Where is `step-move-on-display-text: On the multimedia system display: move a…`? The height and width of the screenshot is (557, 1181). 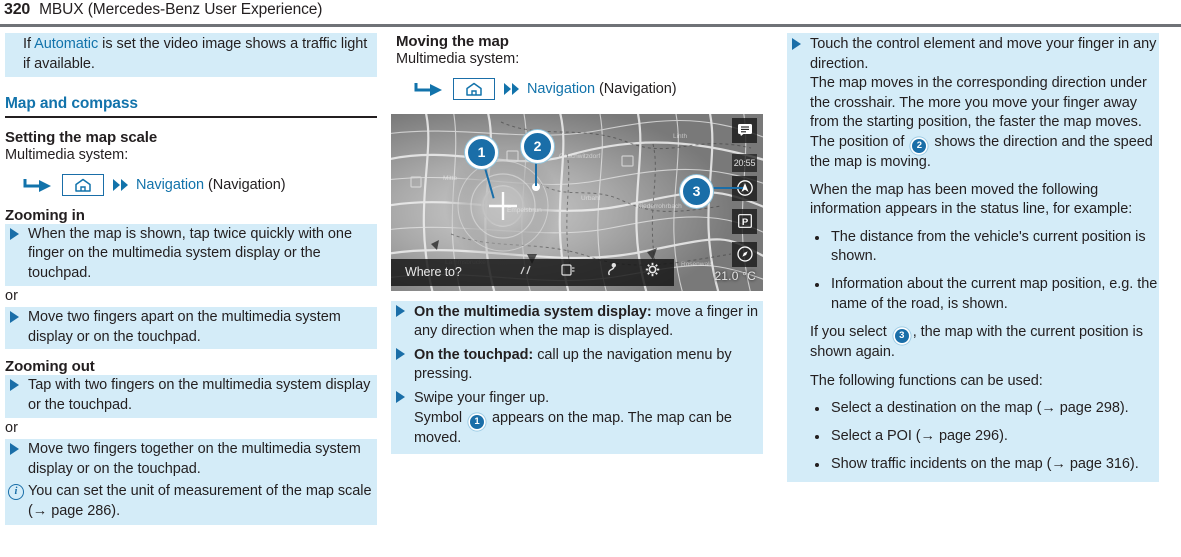
step-move-on-display-text: On the multimedia system display: move a… is located at coordinates (588, 322).